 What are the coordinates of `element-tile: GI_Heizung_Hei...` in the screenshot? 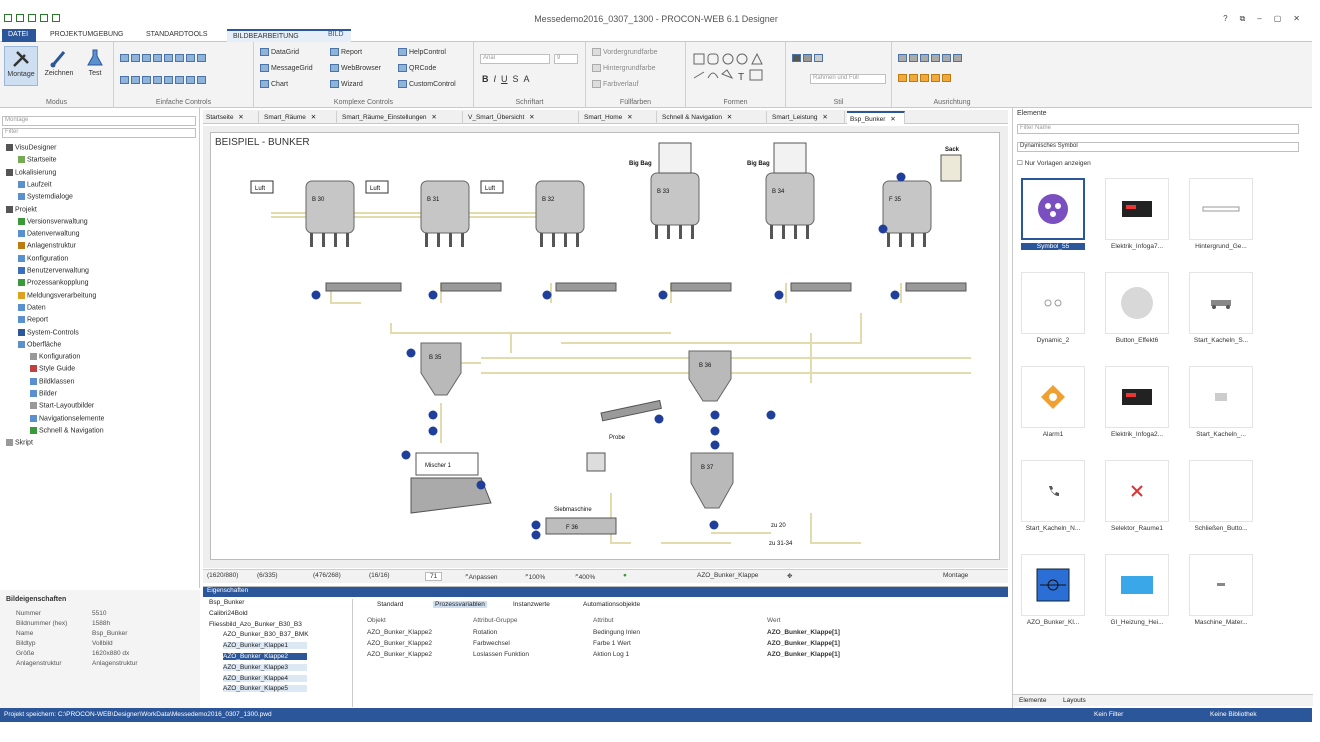 It's located at (1137, 592).